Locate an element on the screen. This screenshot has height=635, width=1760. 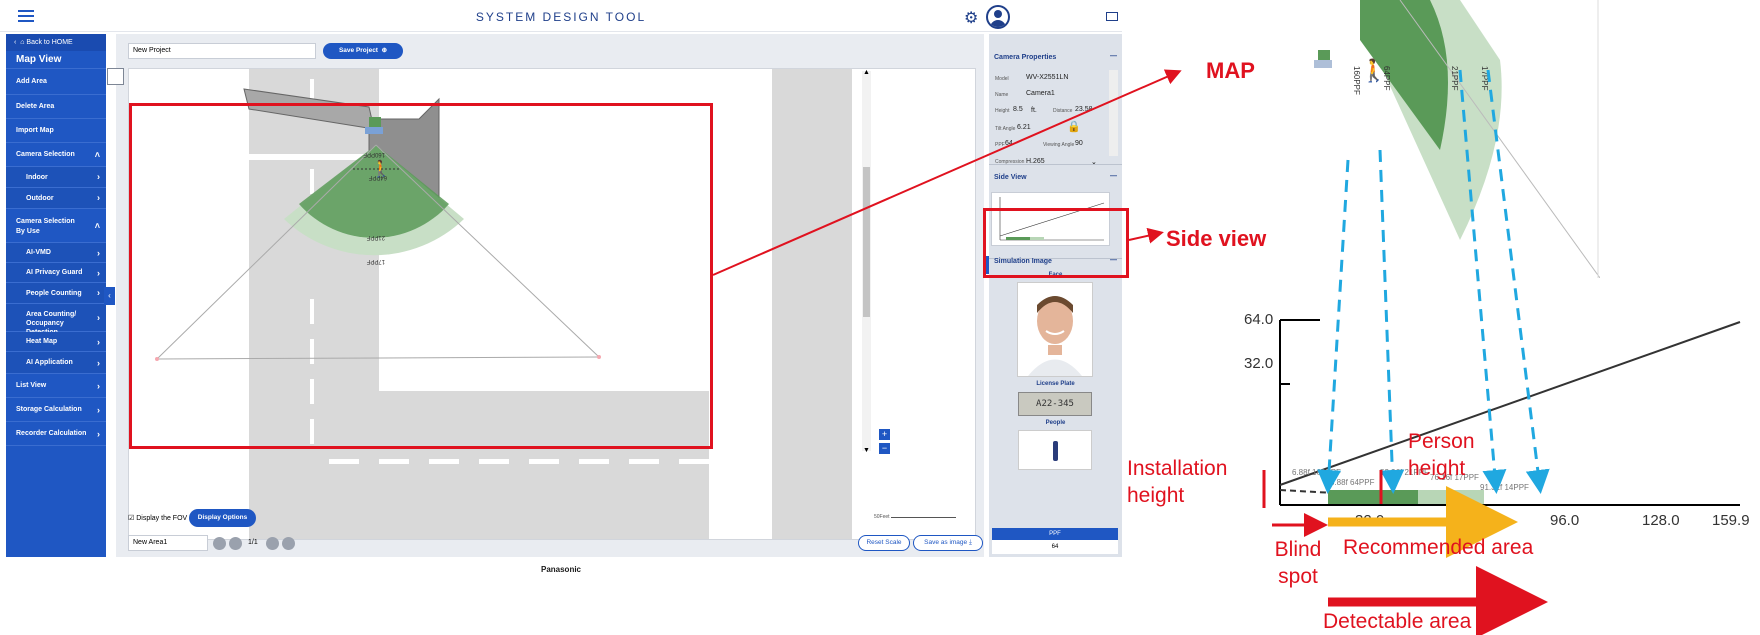
blind-spot-label: Blind spot is located at coordinates (1298, 563).